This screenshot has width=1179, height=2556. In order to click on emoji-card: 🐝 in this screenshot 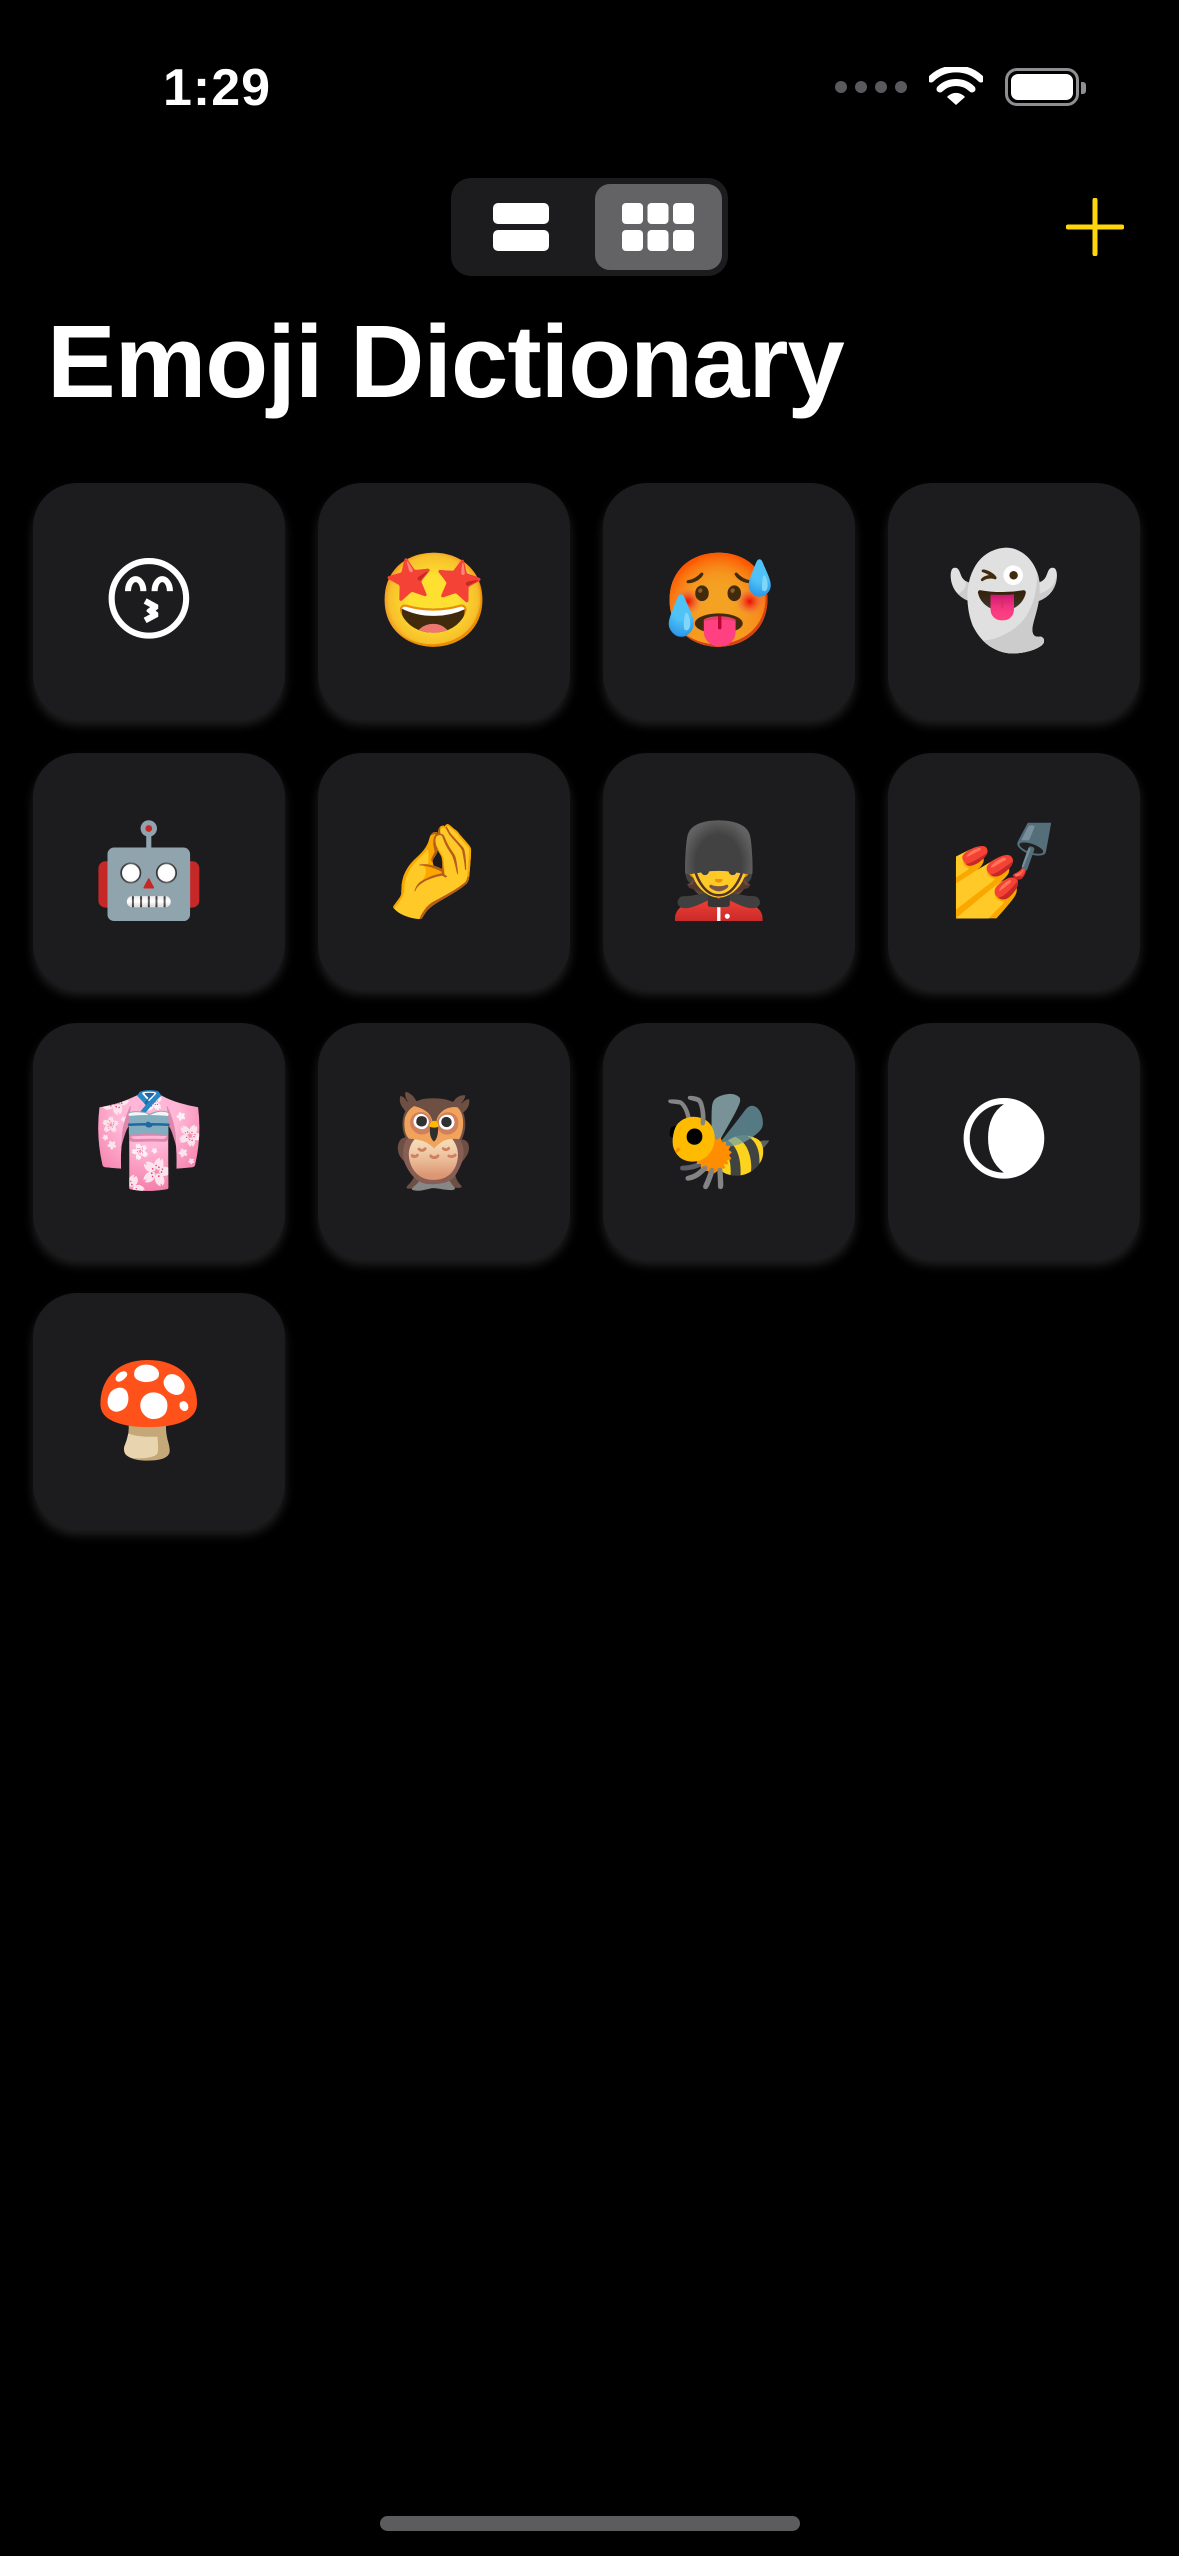, I will do `click(729, 1141)`.